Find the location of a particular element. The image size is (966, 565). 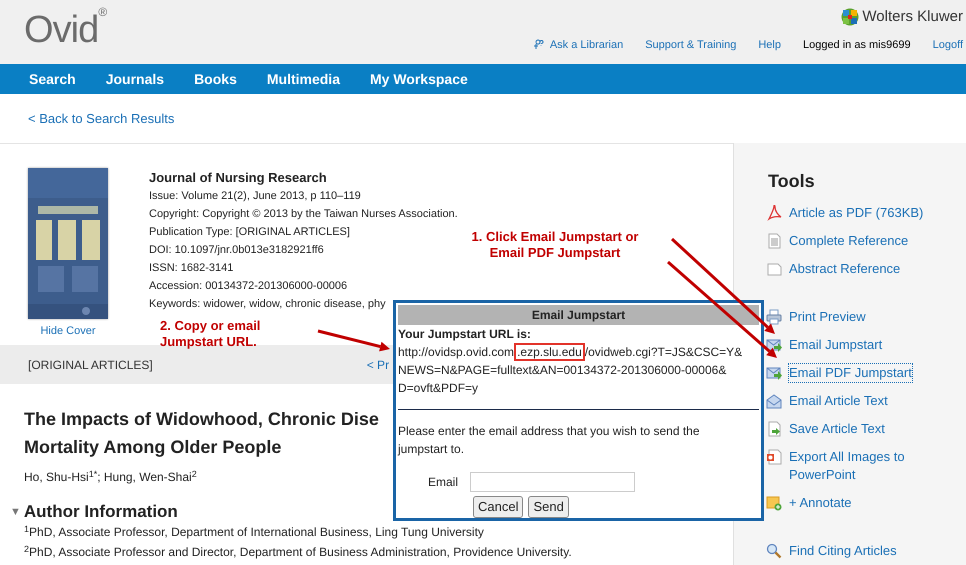

article-title: The Impacts of Widowhood, Chronic Dise is located at coordinates (201, 419).